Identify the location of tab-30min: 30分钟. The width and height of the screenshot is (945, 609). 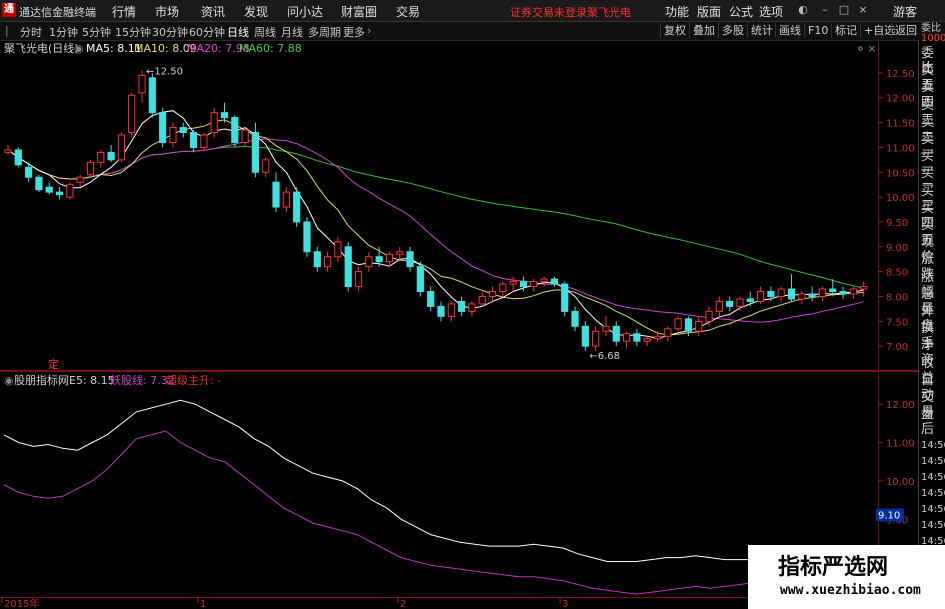
(170, 32).